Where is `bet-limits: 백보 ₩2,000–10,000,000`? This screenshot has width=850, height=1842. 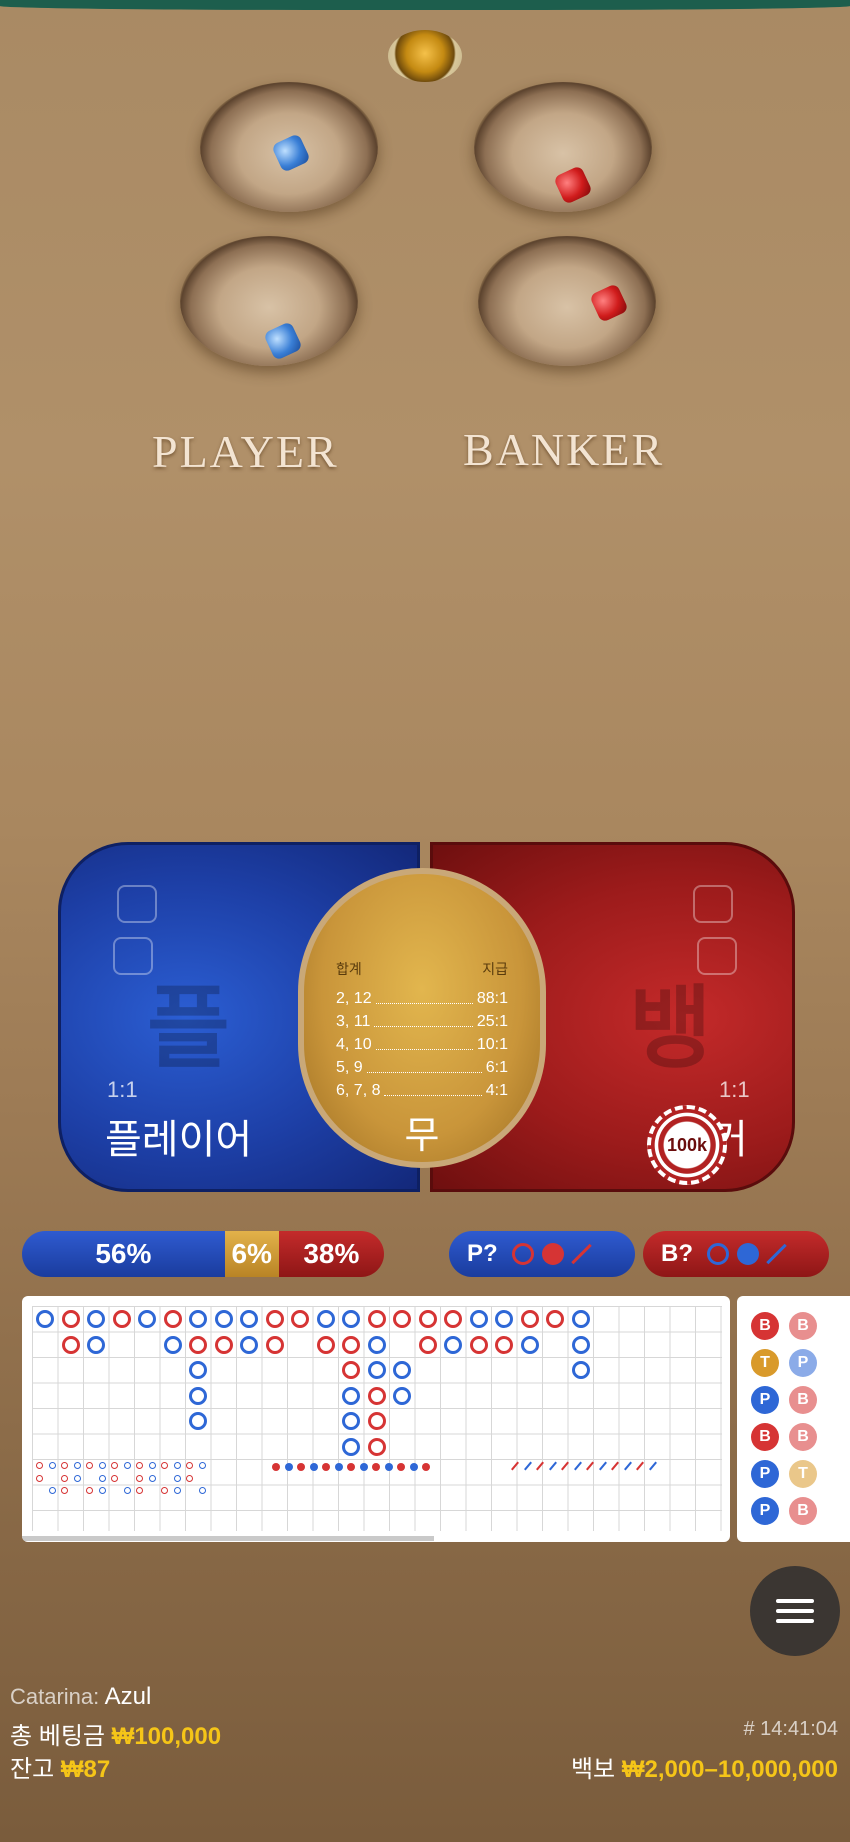
bet-limits: 백보 ₩2,000–10,000,000 is located at coordinates (704, 1766).